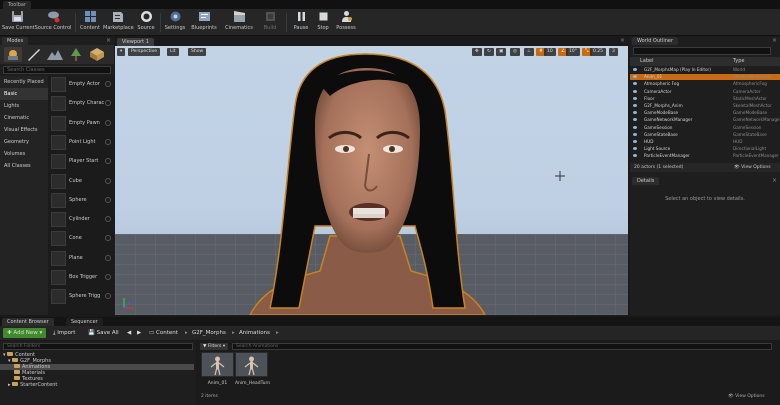  What do you see at coordinates (705, 77) in the screenshot?
I see `outliner-row: Anim_01 SkeletalMeshActor` at bounding box center [705, 77].